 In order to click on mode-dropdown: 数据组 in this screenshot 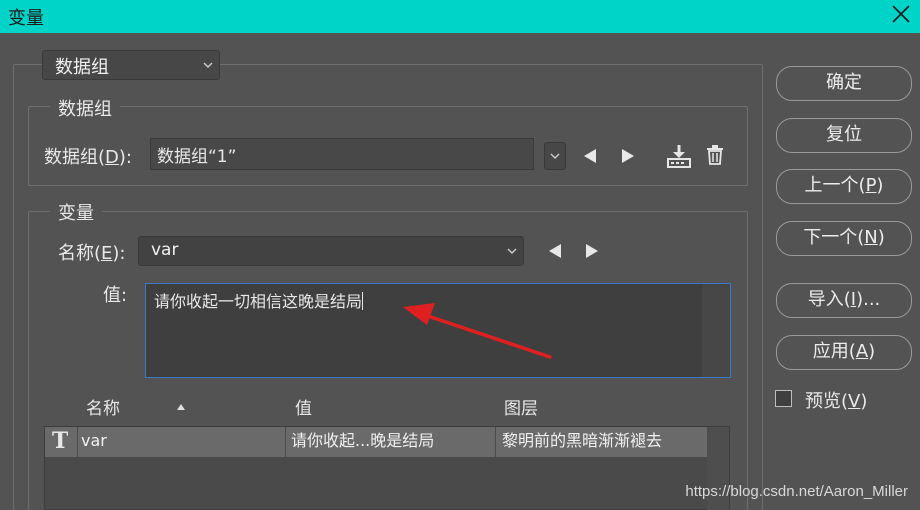, I will do `click(131, 65)`.